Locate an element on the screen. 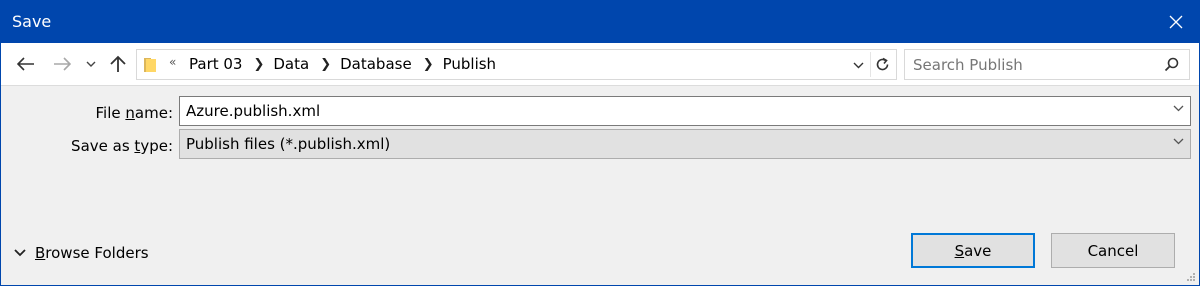  file-name-value: Azure.publish.xml is located at coordinates (253, 111).